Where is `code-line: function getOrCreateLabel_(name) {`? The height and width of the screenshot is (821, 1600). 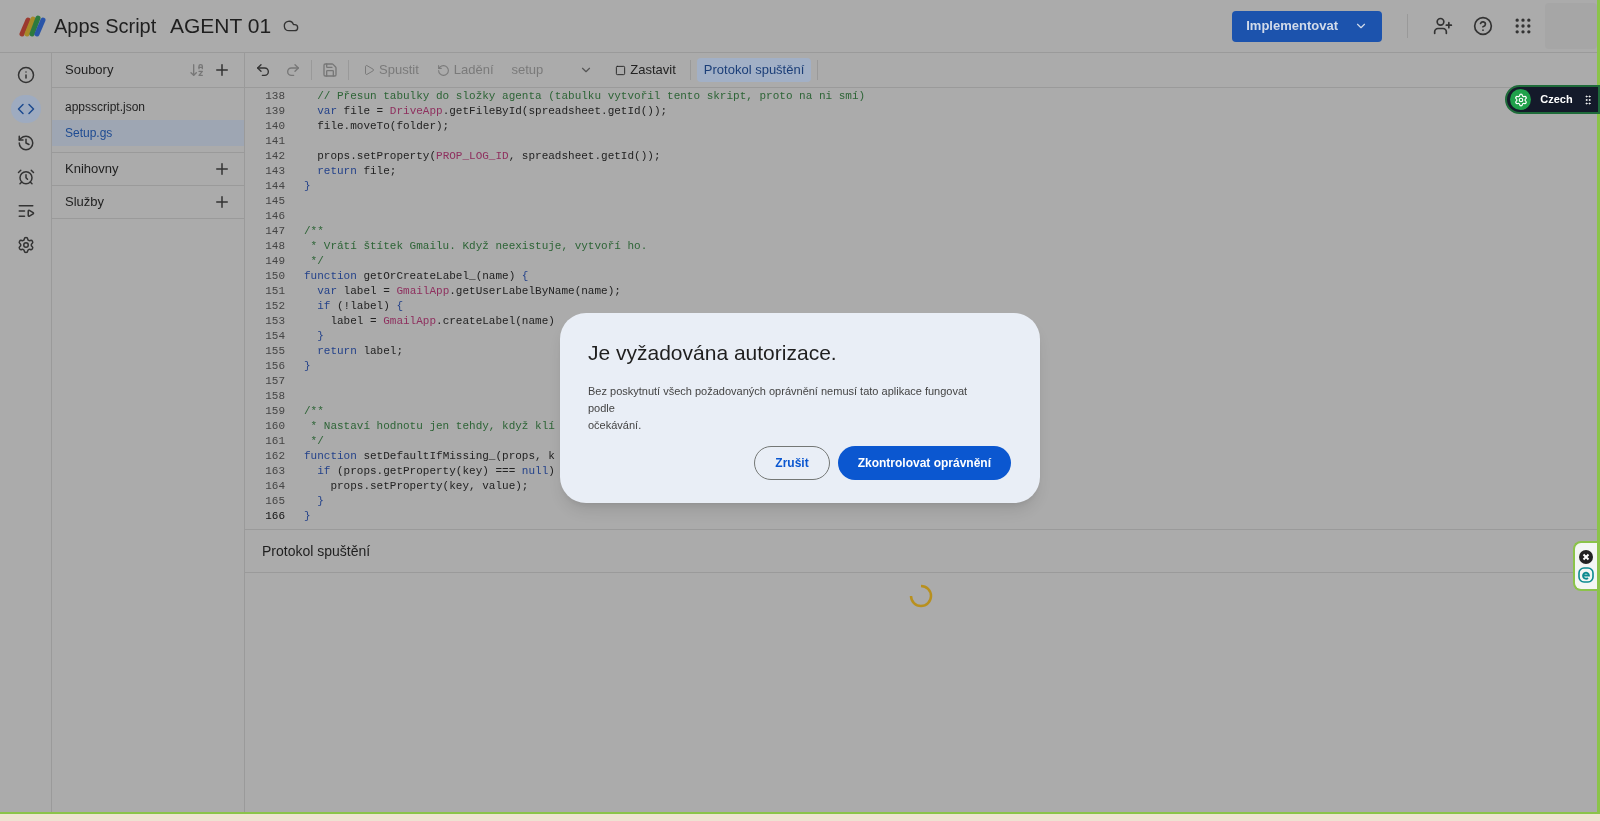 code-line: function getOrCreateLabel_(name) { is located at coordinates (416, 276).